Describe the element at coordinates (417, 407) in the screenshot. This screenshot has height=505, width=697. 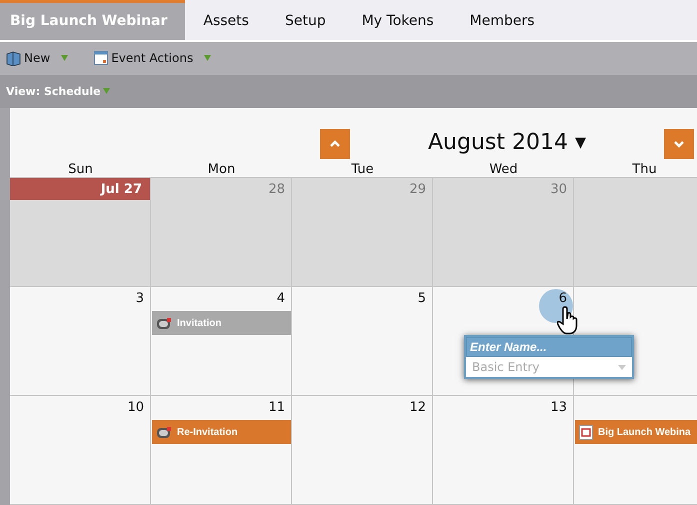
I see `date-number: 12` at that location.